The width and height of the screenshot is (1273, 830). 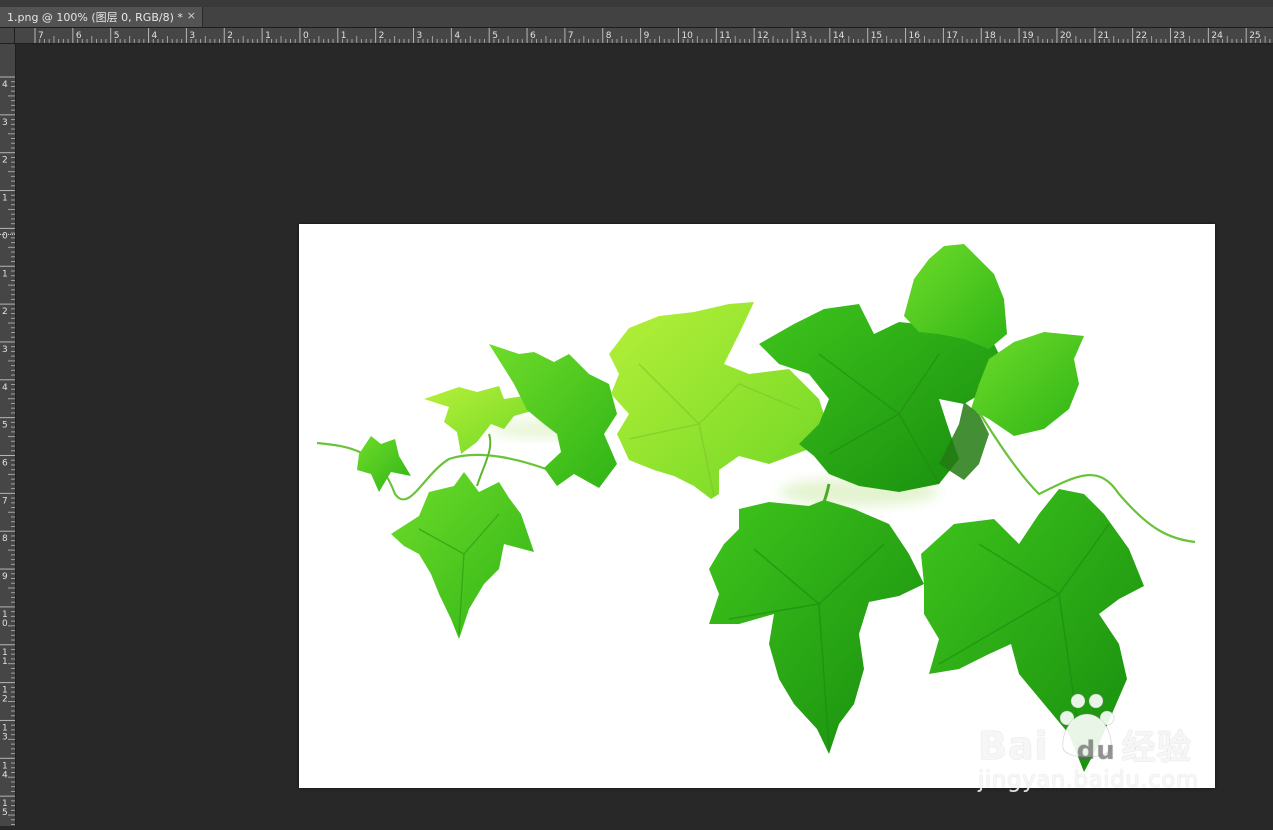 What do you see at coordinates (1254, 36) in the screenshot?
I see `ruler-label: 25` at bounding box center [1254, 36].